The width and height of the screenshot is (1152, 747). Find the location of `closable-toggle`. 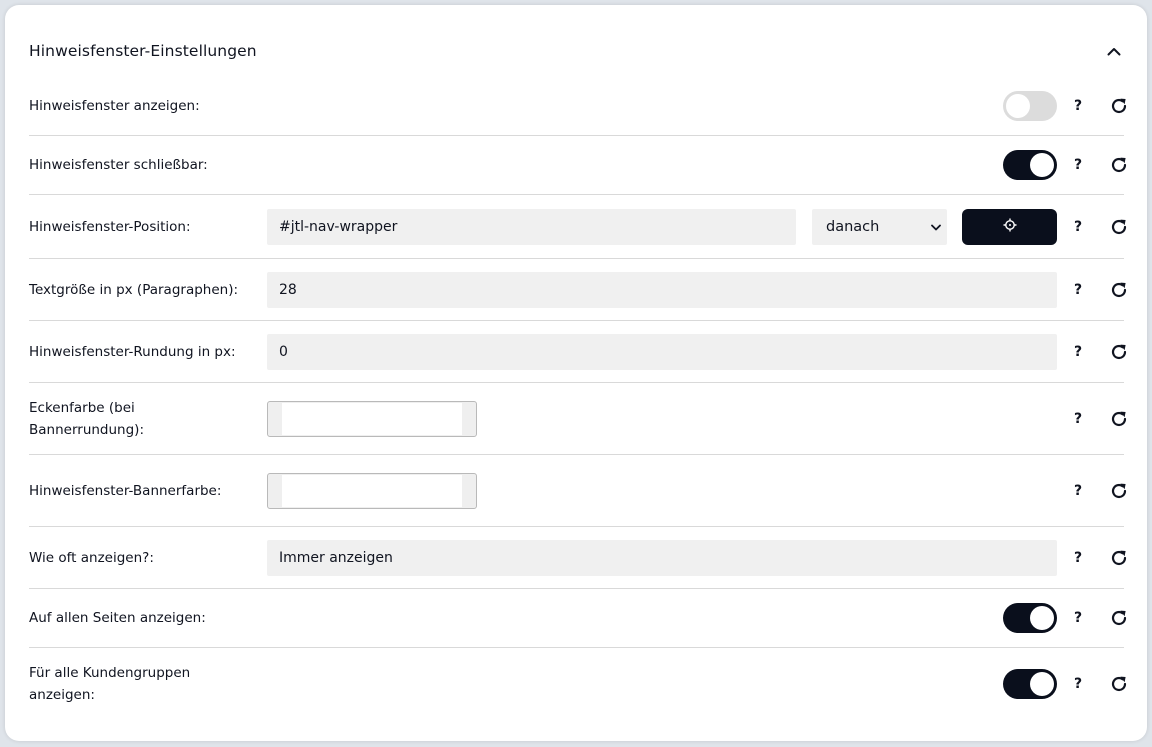

closable-toggle is located at coordinates (1030, 165).